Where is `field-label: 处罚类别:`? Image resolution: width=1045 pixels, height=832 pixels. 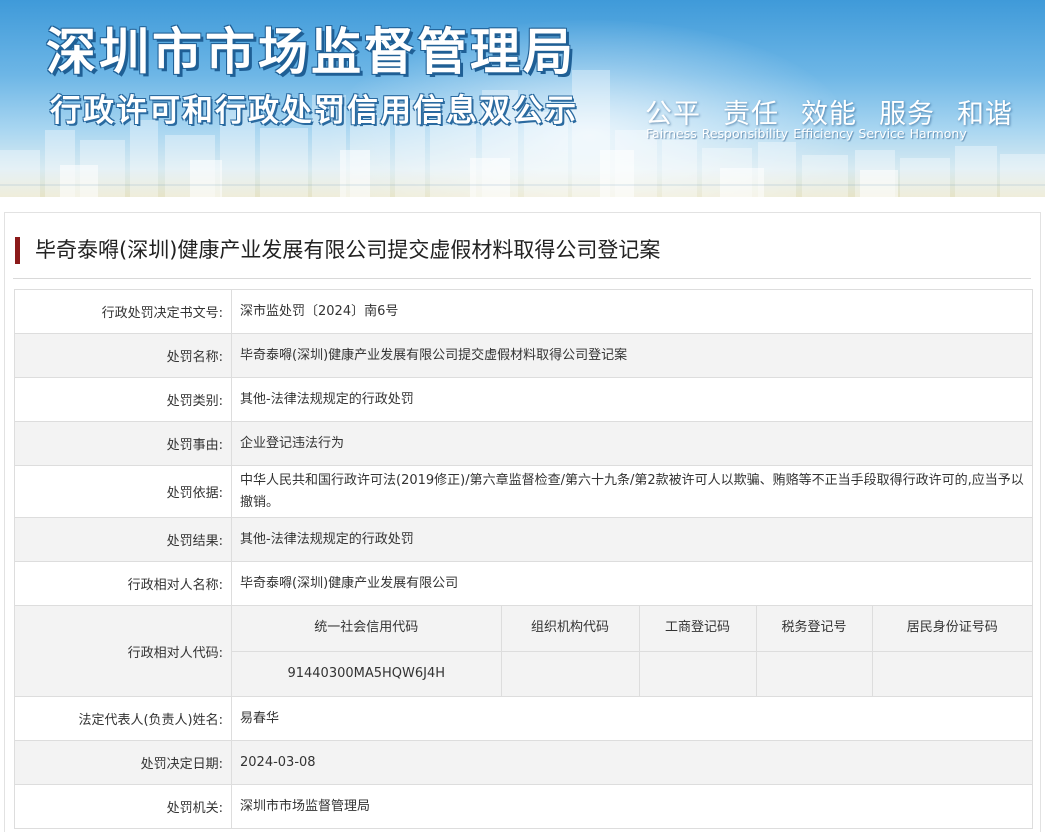 field-label: 处罚类别: is located at coordinates (123, 399).